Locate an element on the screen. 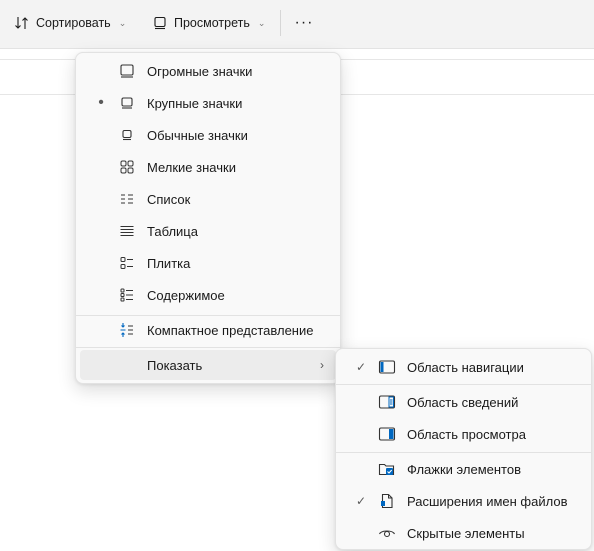  menu-item-tiles: Плитка is located at coordinates (208, 263).